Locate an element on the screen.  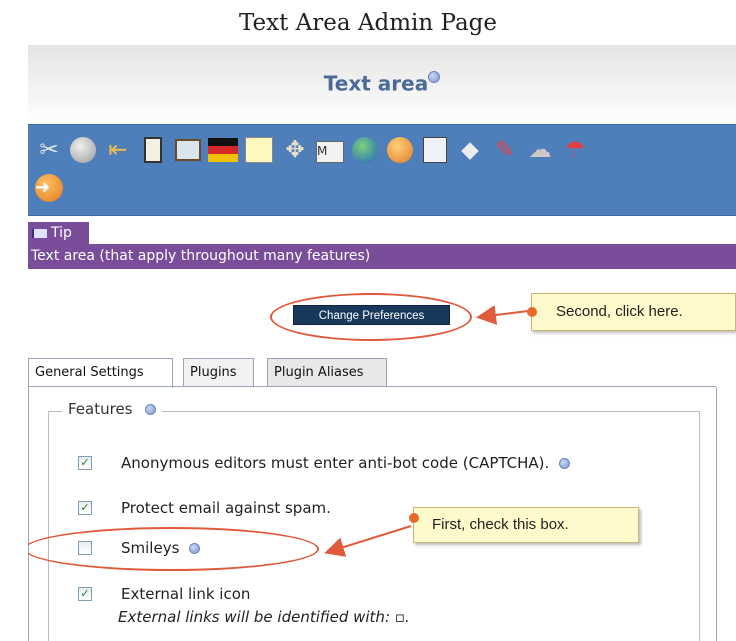
pin-icon is located at coordinates (414, 518).